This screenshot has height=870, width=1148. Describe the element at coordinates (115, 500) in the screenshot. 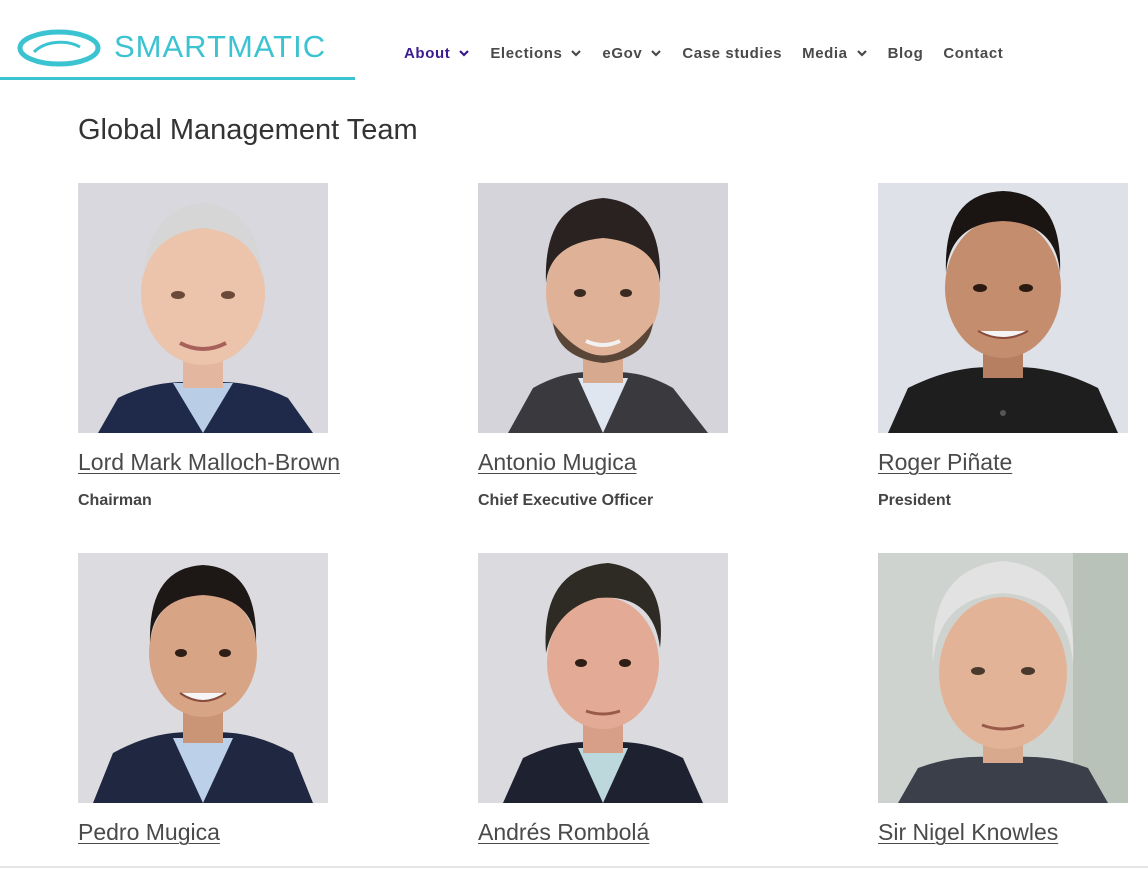

I see `team-member-role: Chairman` at that location.